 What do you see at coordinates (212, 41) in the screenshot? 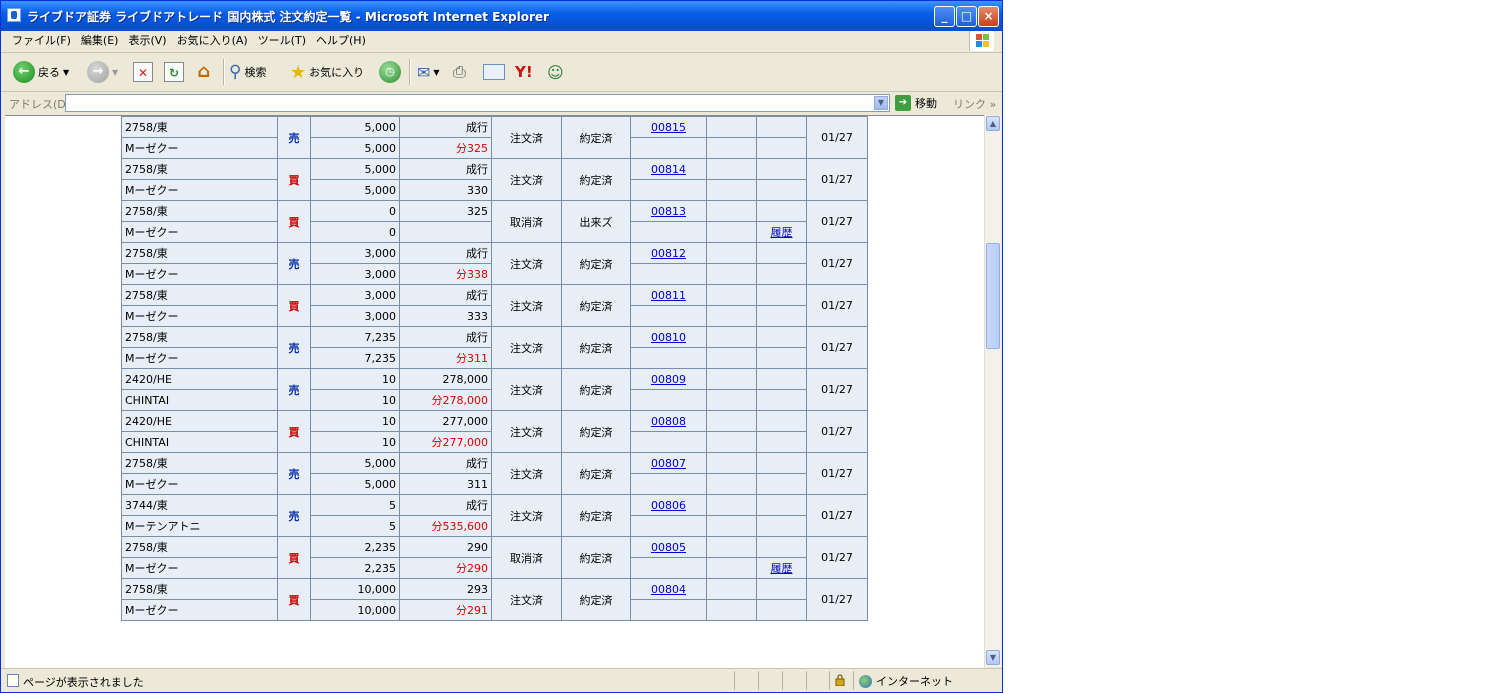
I see `menu-favorites: お気に入り(A)` at bounding box center [212, 41].